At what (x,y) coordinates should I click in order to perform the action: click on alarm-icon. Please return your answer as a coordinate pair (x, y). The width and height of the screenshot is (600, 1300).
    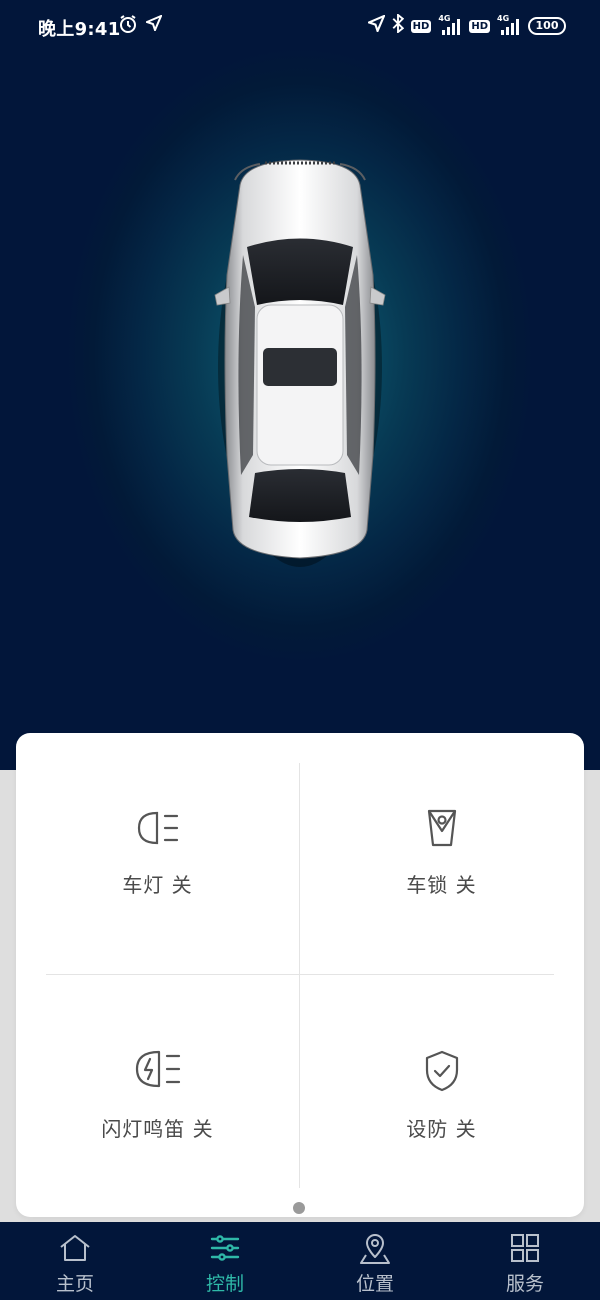
    Looking at the image, I should click on (128, 26).